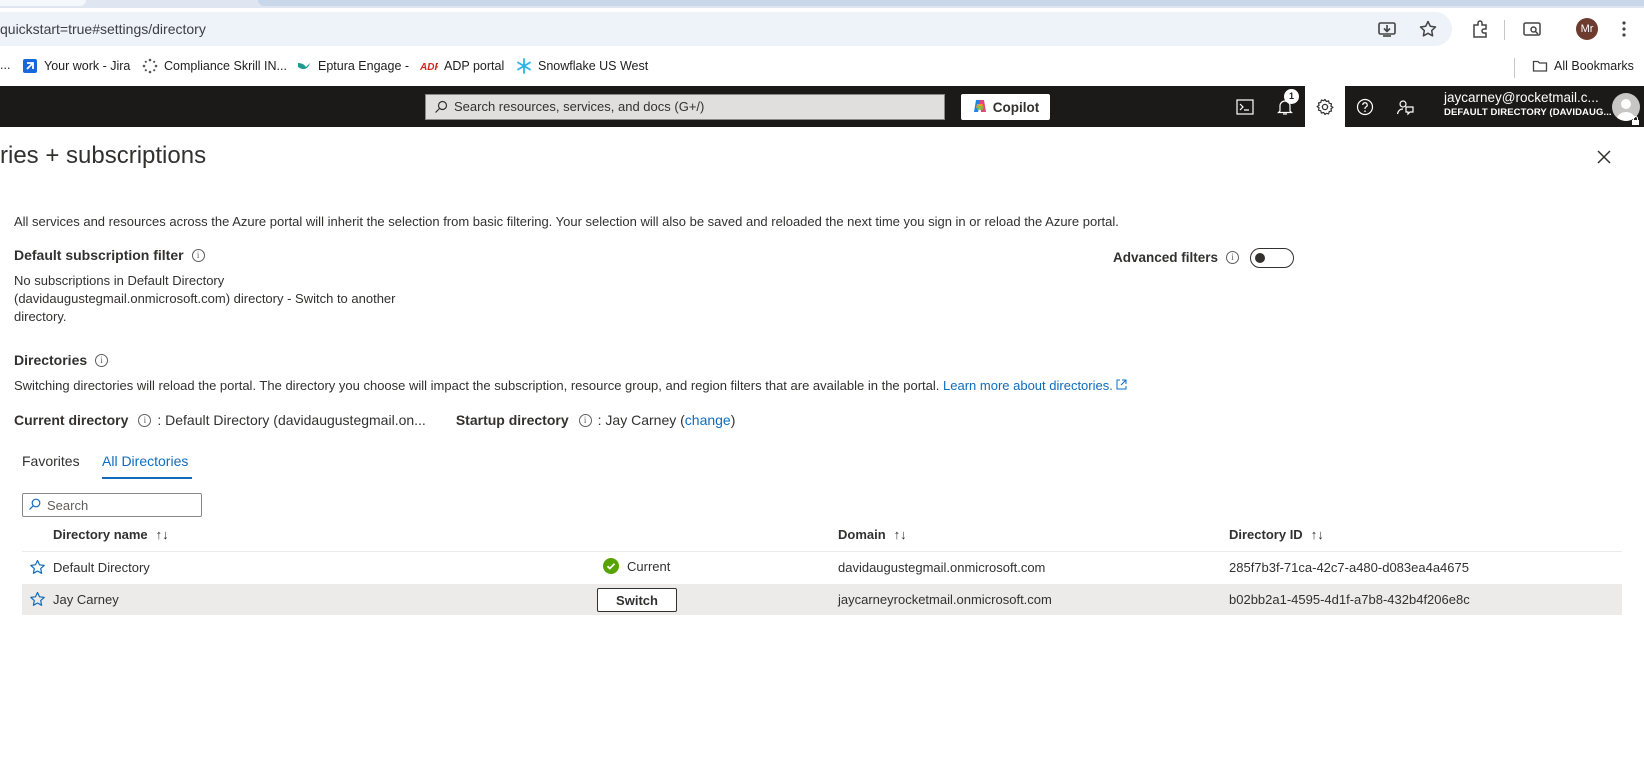  What do you see at coordinates (364, 66) in the screenshot?
I see `bookmark-label: Eptura Engage -` at bounding box center [364, 66].